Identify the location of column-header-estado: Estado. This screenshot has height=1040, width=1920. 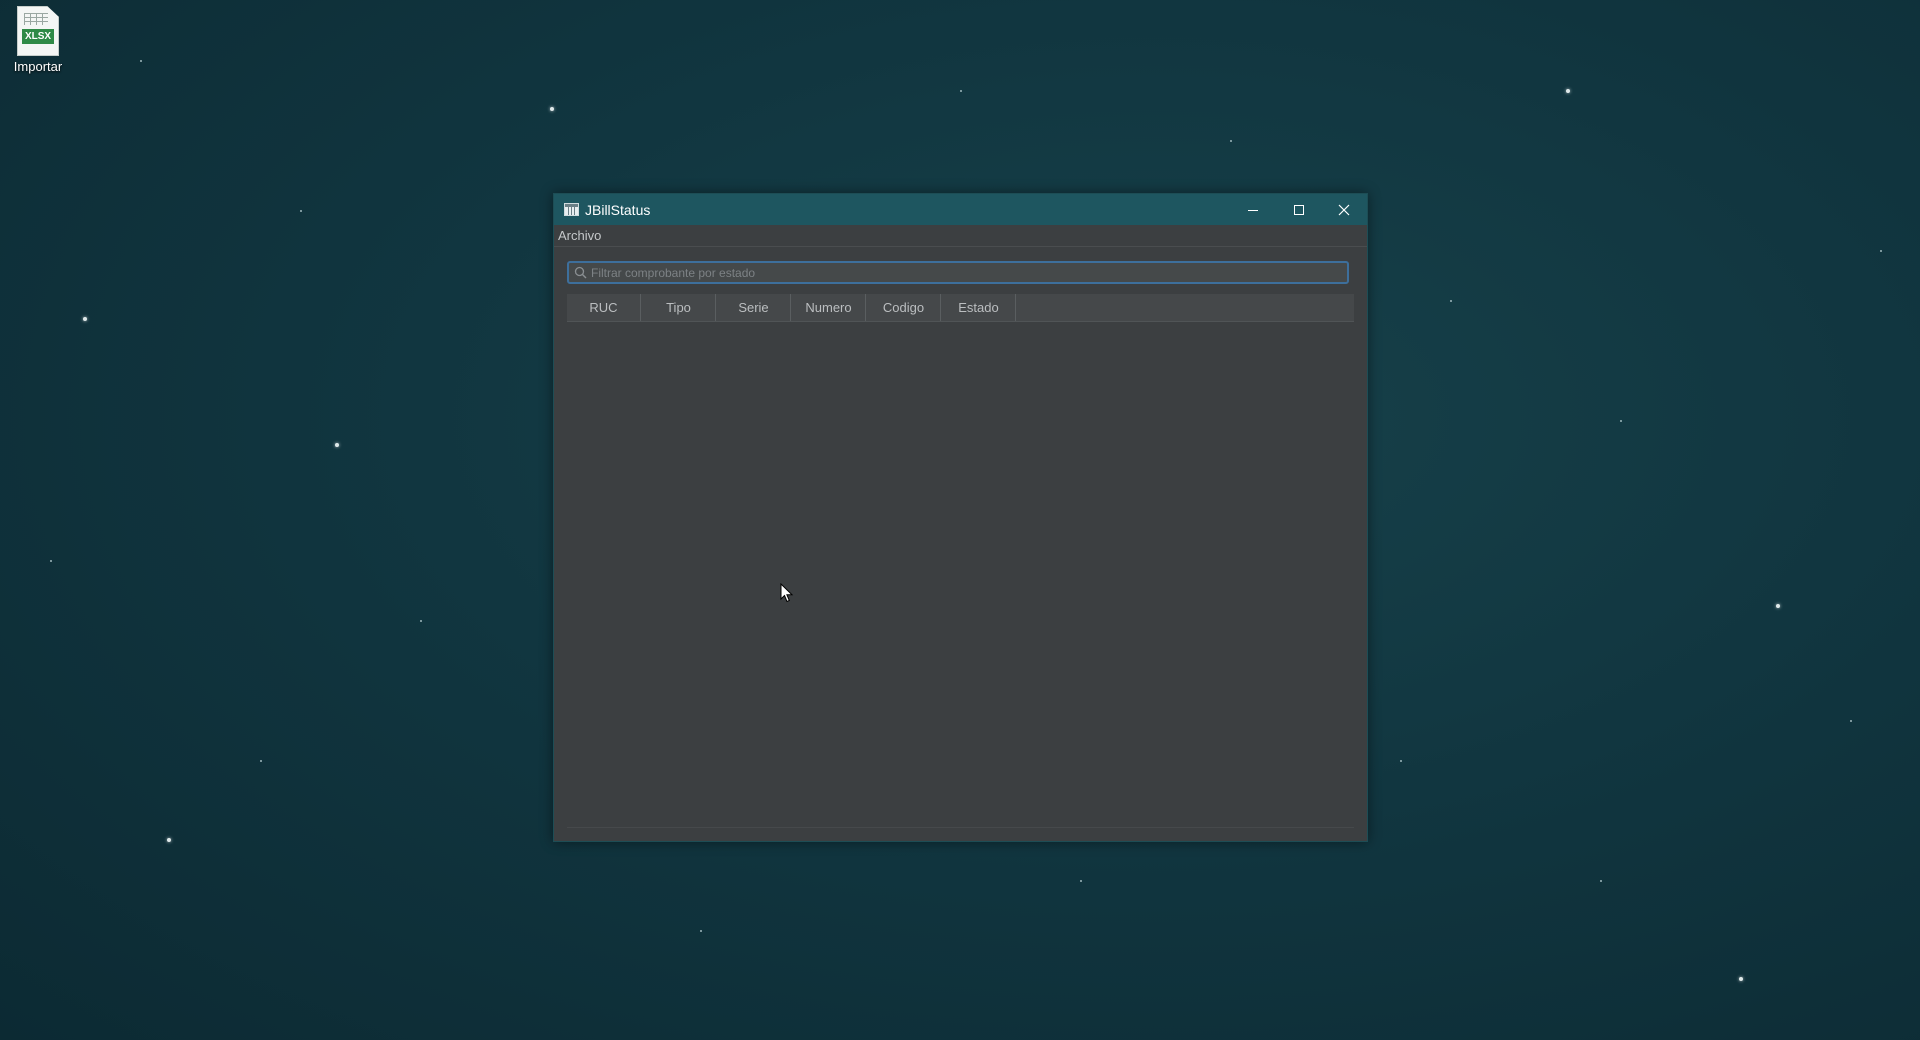
(979, 307).